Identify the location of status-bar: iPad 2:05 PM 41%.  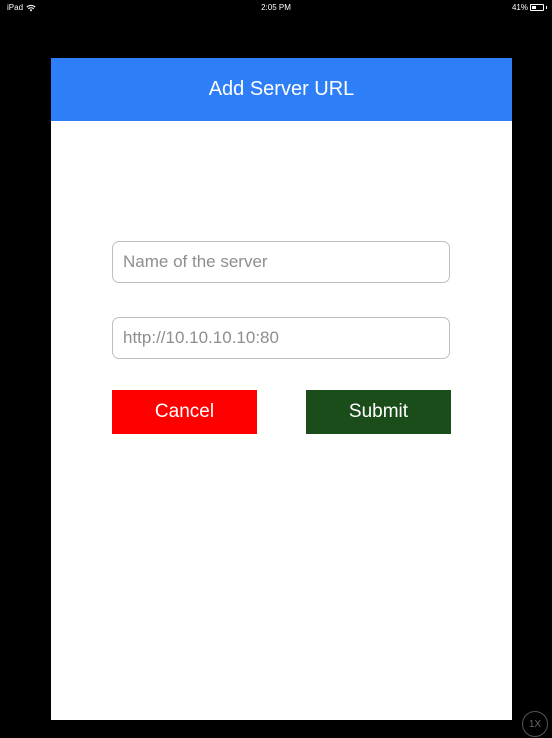
(276, 8).